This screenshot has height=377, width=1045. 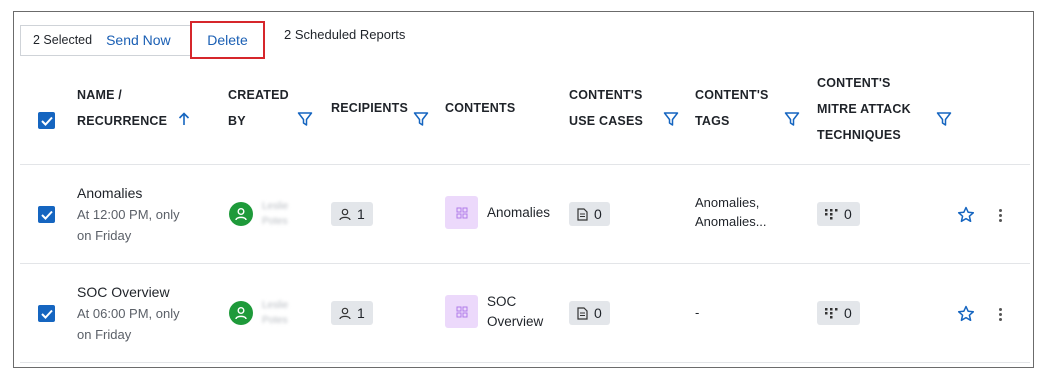 I want to click on scheduled-reports-count: 2 Scheduled Reports, so click(x=345, y=34).